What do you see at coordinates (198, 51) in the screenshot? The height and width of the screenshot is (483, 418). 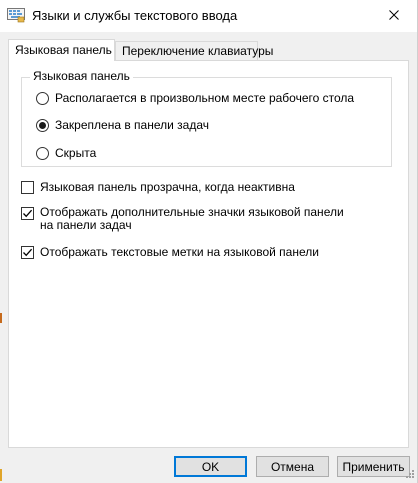 I see `tab-label: Переключение клавиатуры` at bounding box center [198, 51].